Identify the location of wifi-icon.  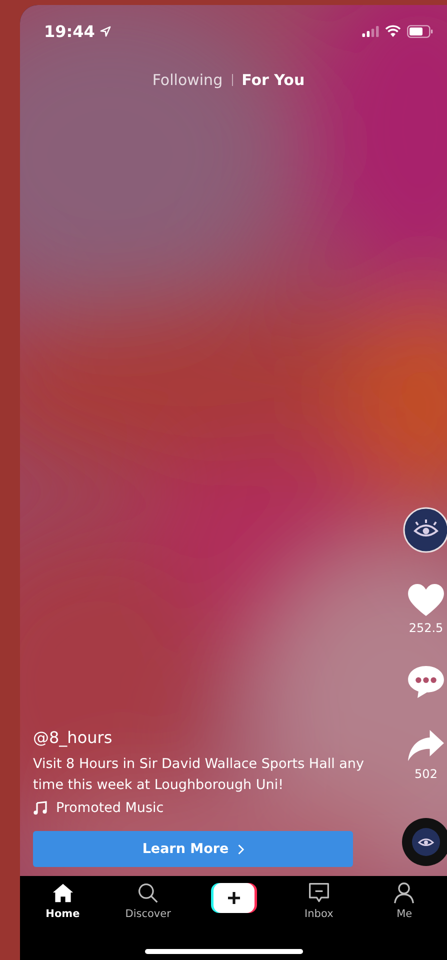
(393, 31).